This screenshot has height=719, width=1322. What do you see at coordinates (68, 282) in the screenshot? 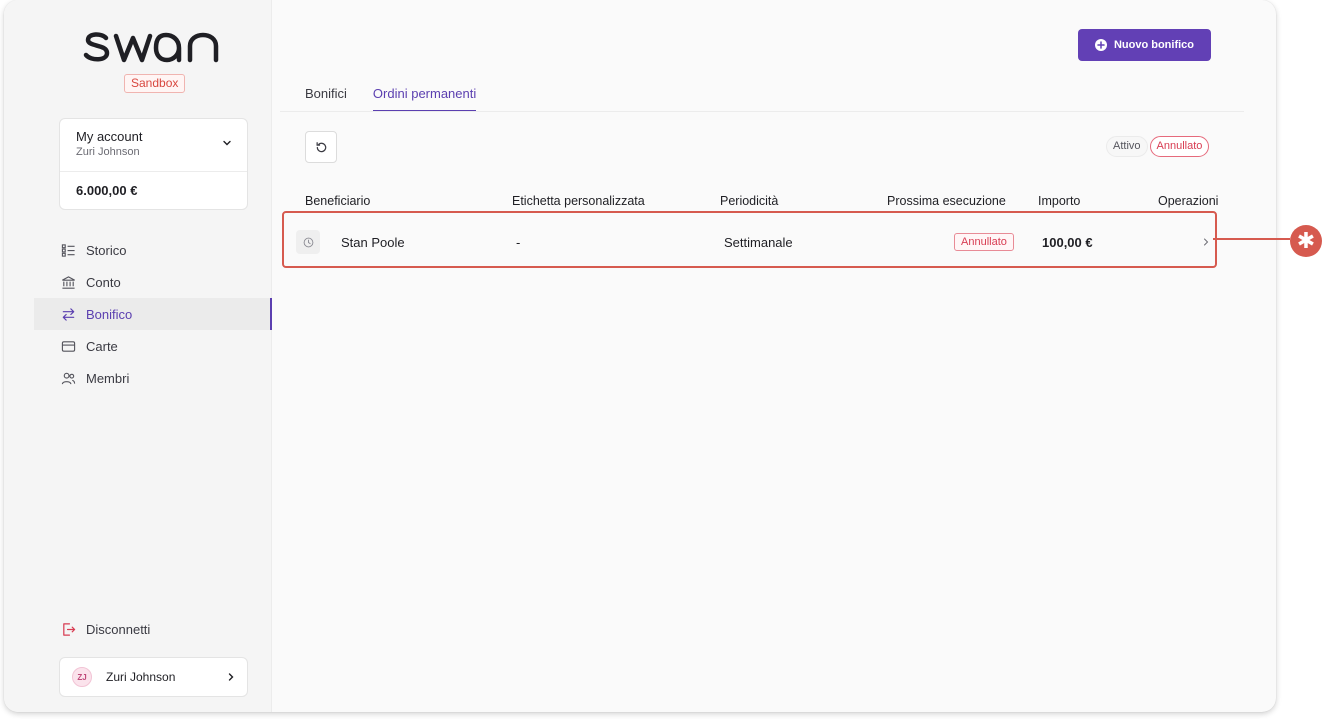
I see `bank-icon` at bounding box center [68, 282].